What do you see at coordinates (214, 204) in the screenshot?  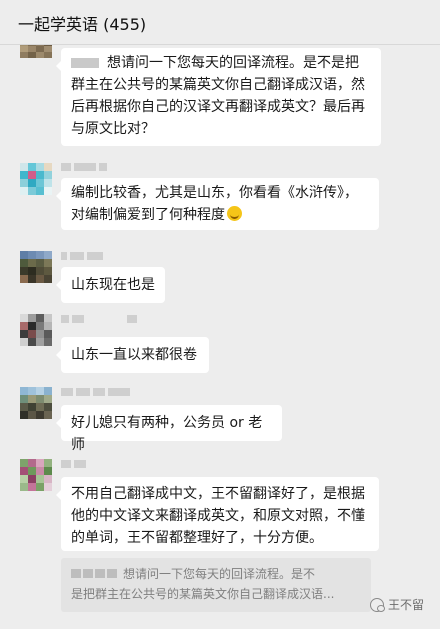 I see `message-text: 编制比较香，尤其是山东，你看看《水浒传》，对编制偏爱到了何种程度` at bounding box center [214, 204].